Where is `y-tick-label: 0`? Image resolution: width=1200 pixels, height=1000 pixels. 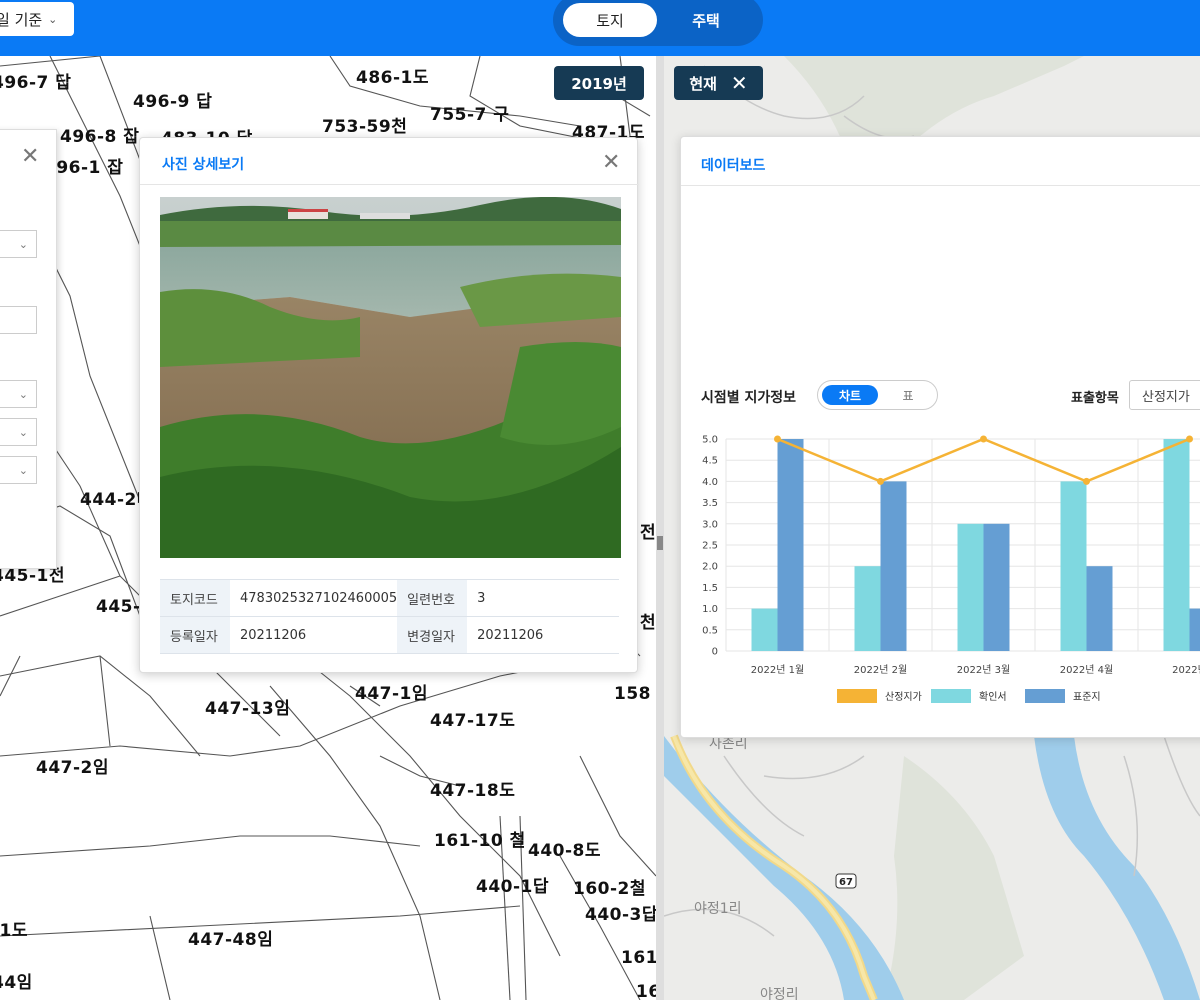 y-tick-label: 0 is located at coordinates (715, 652).